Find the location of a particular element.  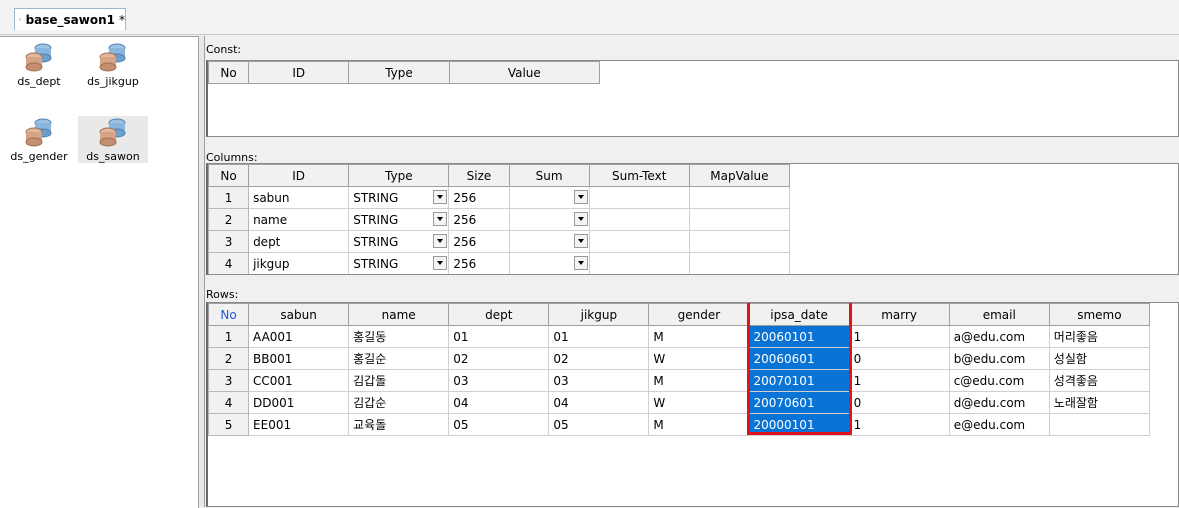

rows-header-no: No is located at coordinates (229, 314).